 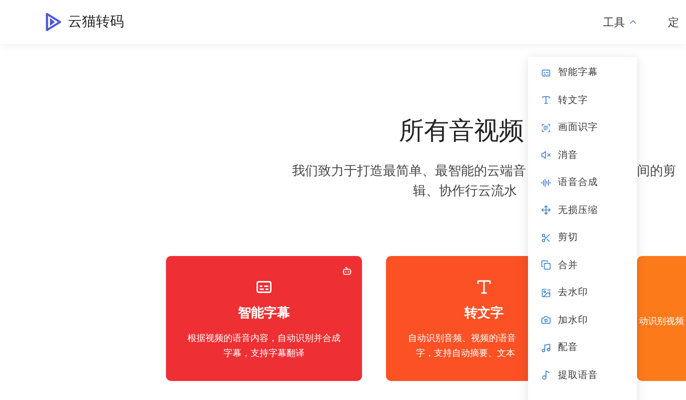 What do you see at coordinates (546, 265) in the screenshot?
I see `copy-icon` at bounding box center [546, 265].